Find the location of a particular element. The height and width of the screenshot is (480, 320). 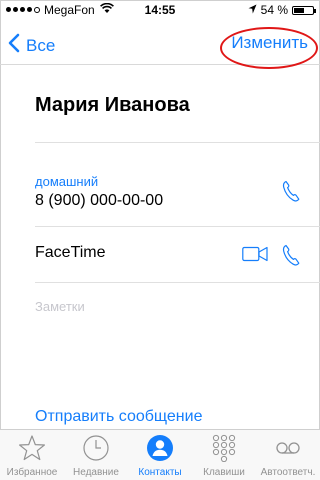

status-right: 54 % is located at coordinates (282, 10).